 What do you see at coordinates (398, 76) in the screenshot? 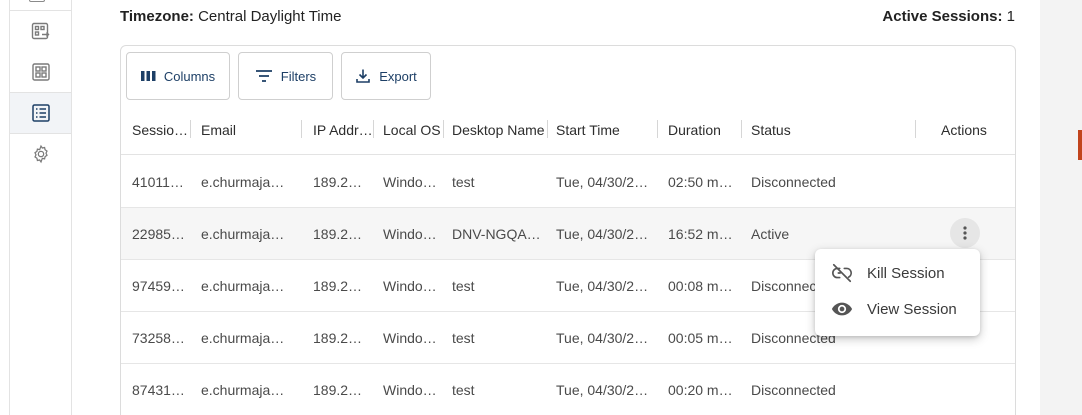
I see `export-button-label: Export` at bounding box center [398, 76].